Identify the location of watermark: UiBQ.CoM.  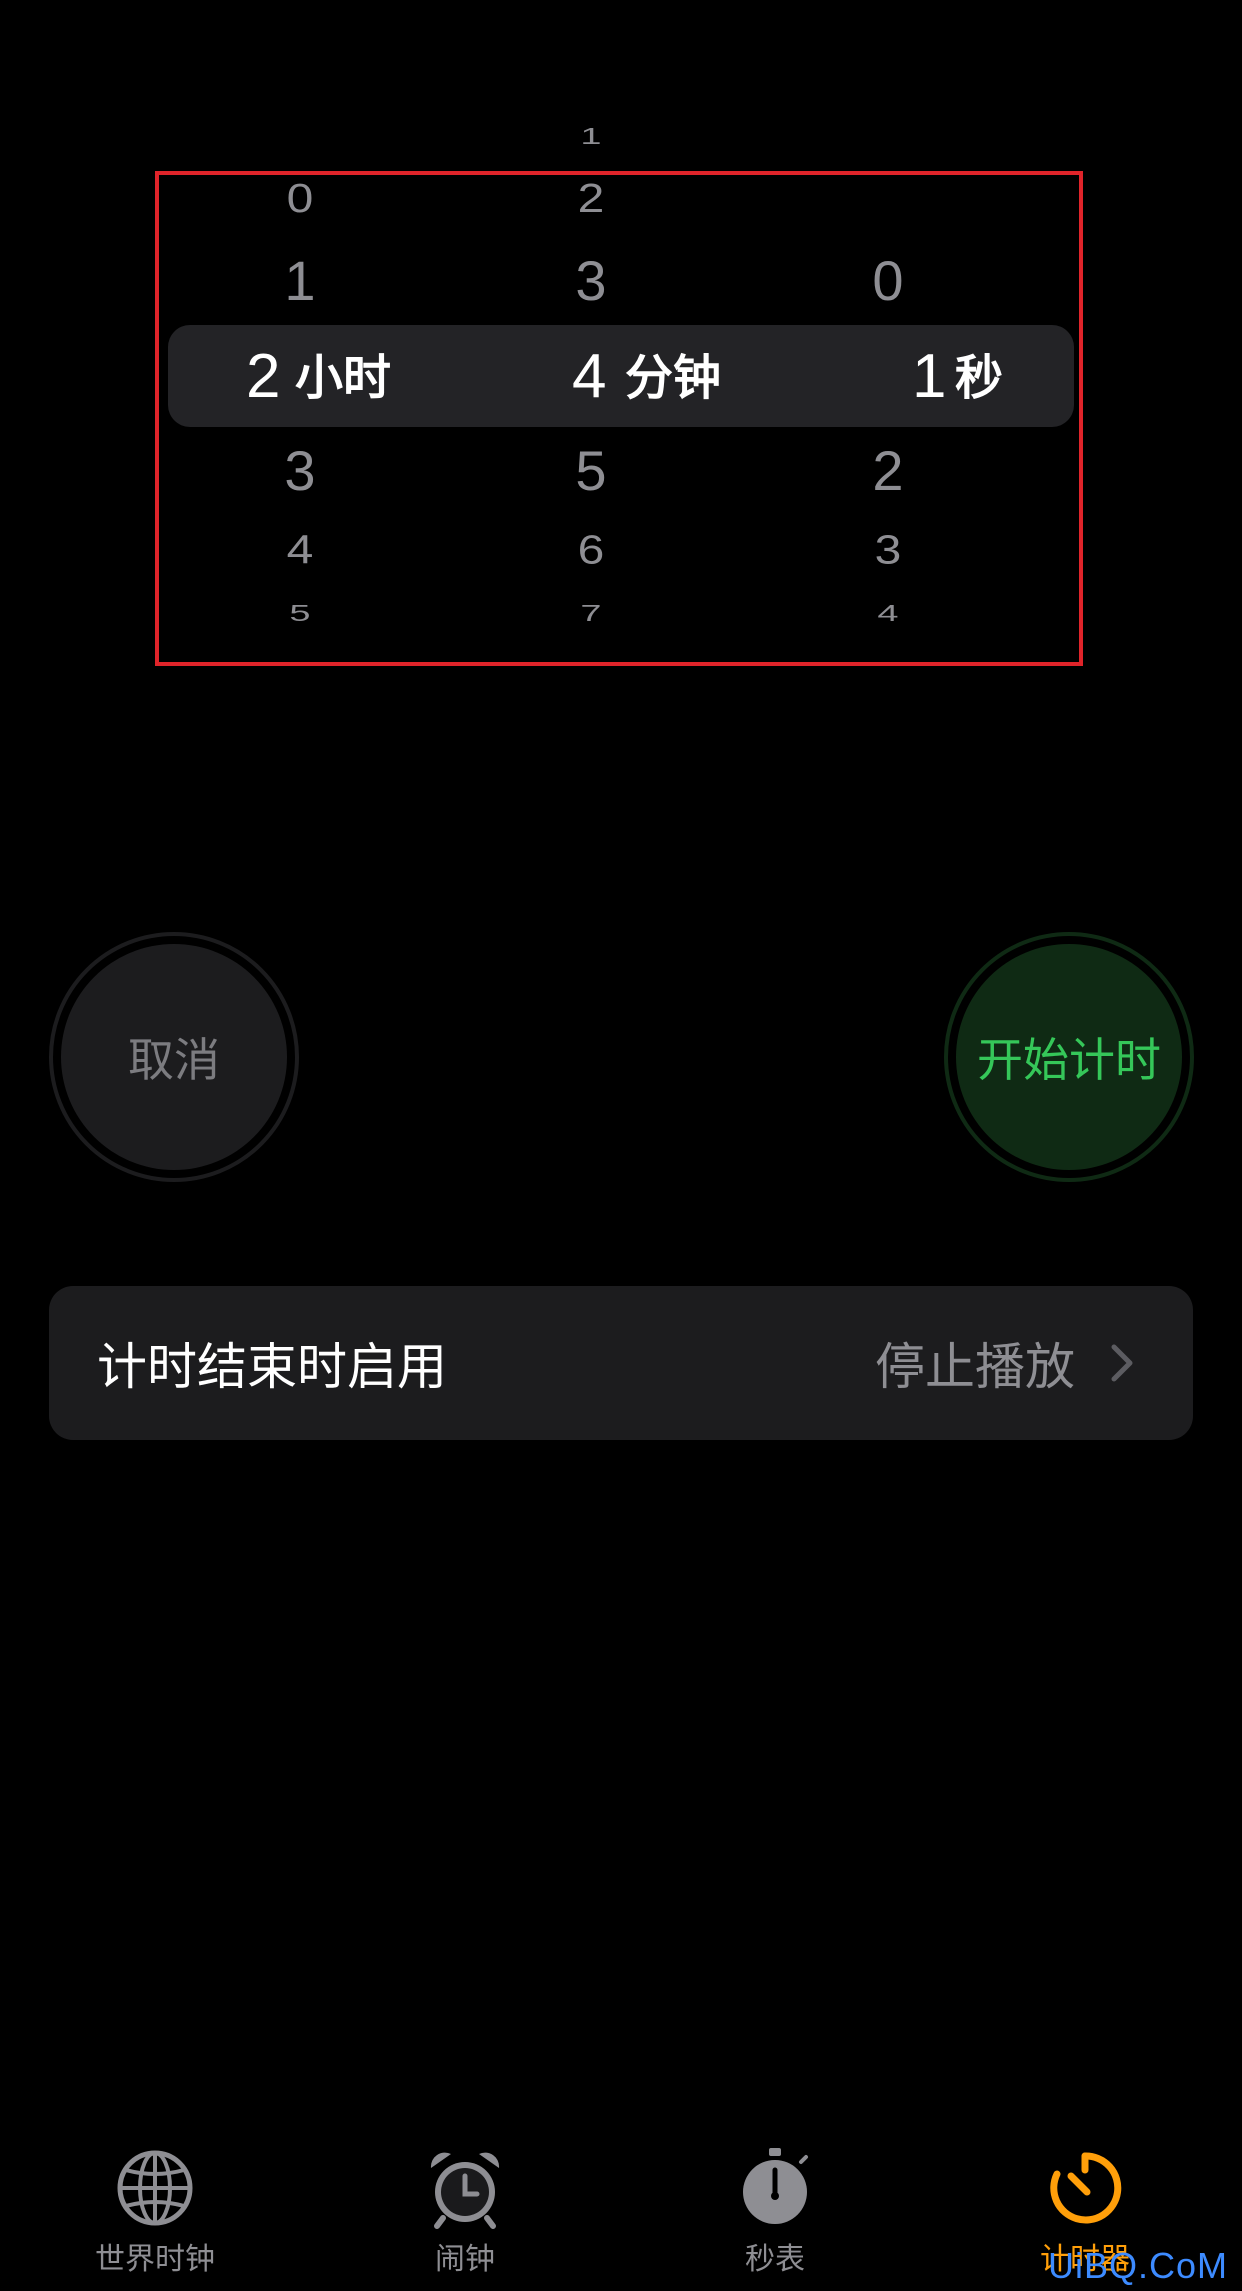
(1137, 2265).